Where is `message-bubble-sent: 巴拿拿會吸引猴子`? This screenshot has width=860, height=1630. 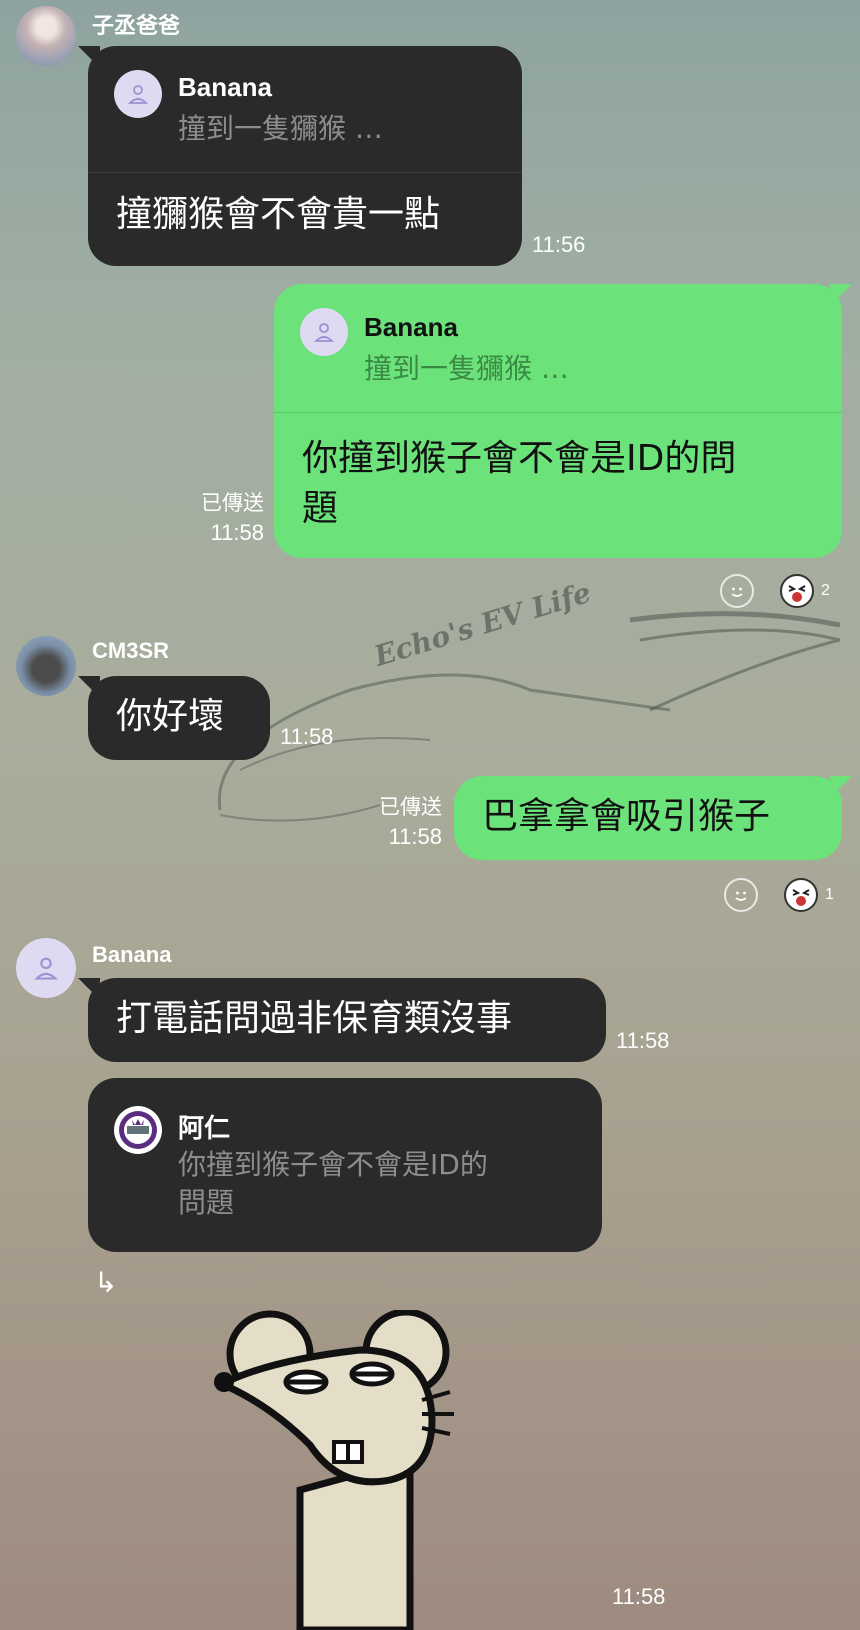
message-bubble-sent: 巴拿拿會吸引猴子 is located at coordinates (653, 818).